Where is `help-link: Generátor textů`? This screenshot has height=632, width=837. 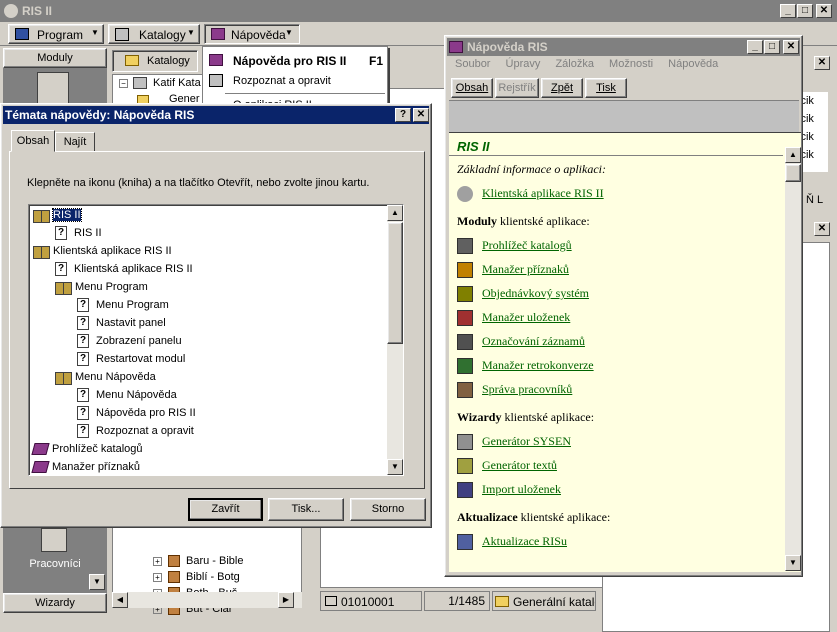 help-link: Generátor textů is located at coordinates (519, 465).